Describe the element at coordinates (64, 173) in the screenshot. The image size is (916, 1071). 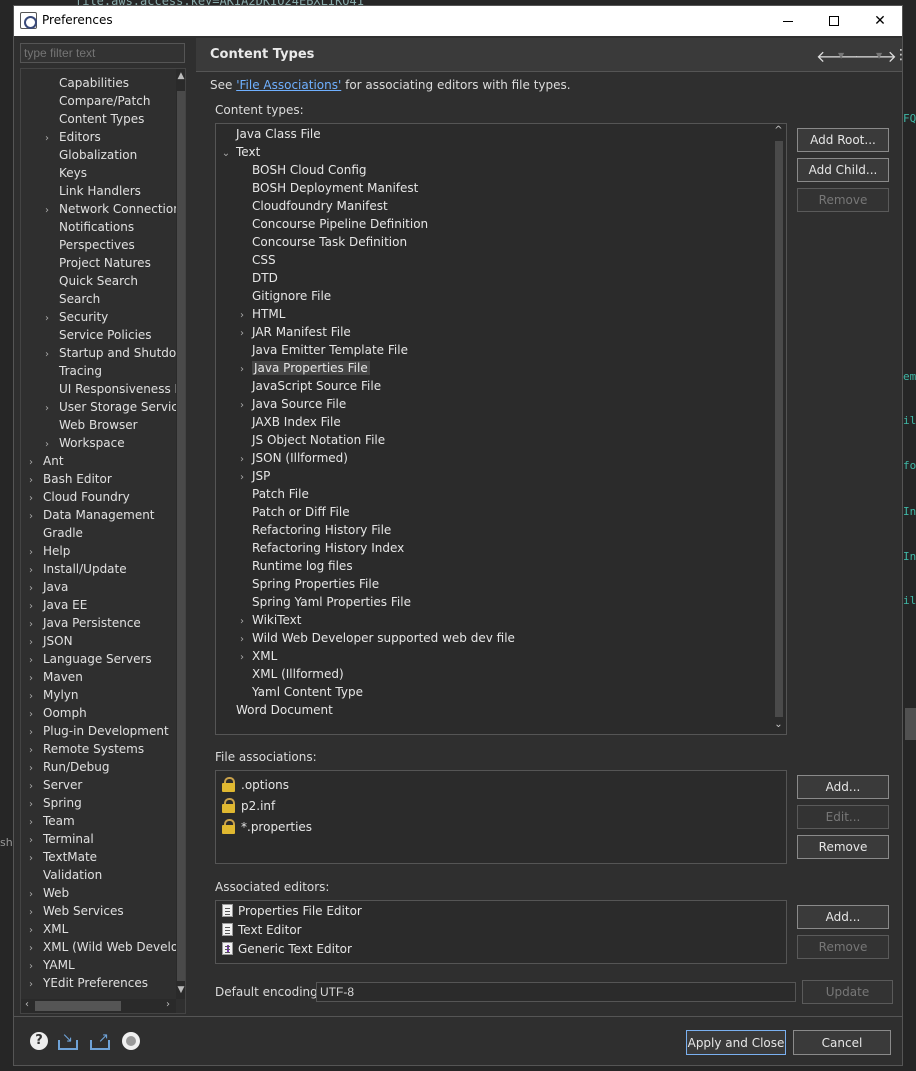
I see `nav-item: Keys` at that location.